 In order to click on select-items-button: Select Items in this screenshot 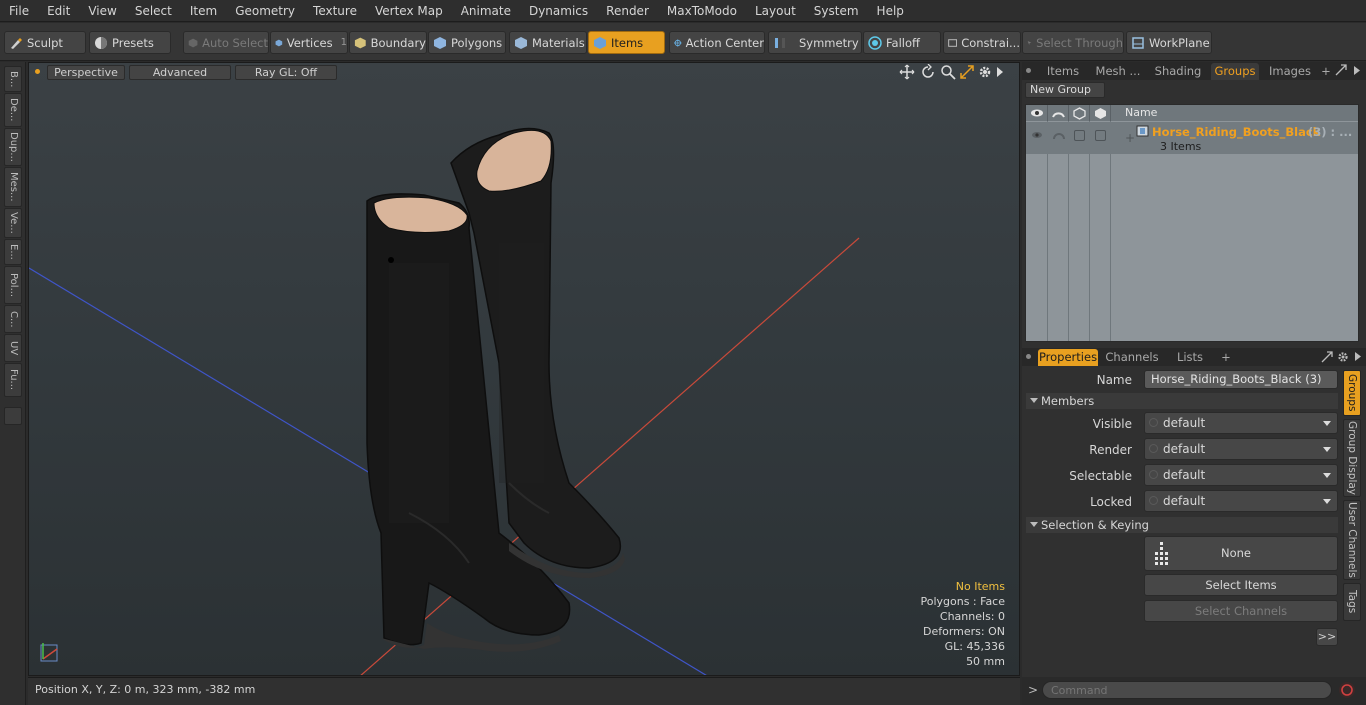, I will do `click(1241, 585)`.